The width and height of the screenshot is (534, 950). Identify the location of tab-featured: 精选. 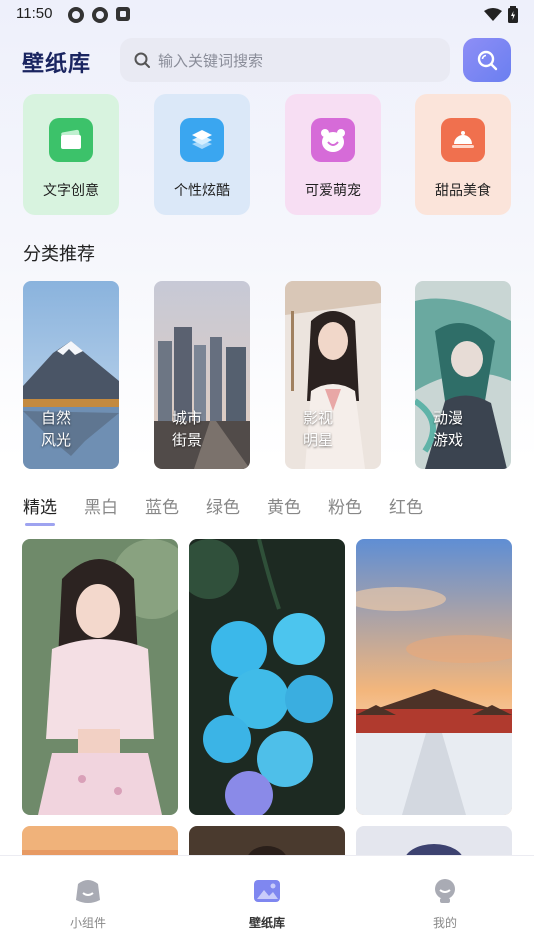
(40, 509).